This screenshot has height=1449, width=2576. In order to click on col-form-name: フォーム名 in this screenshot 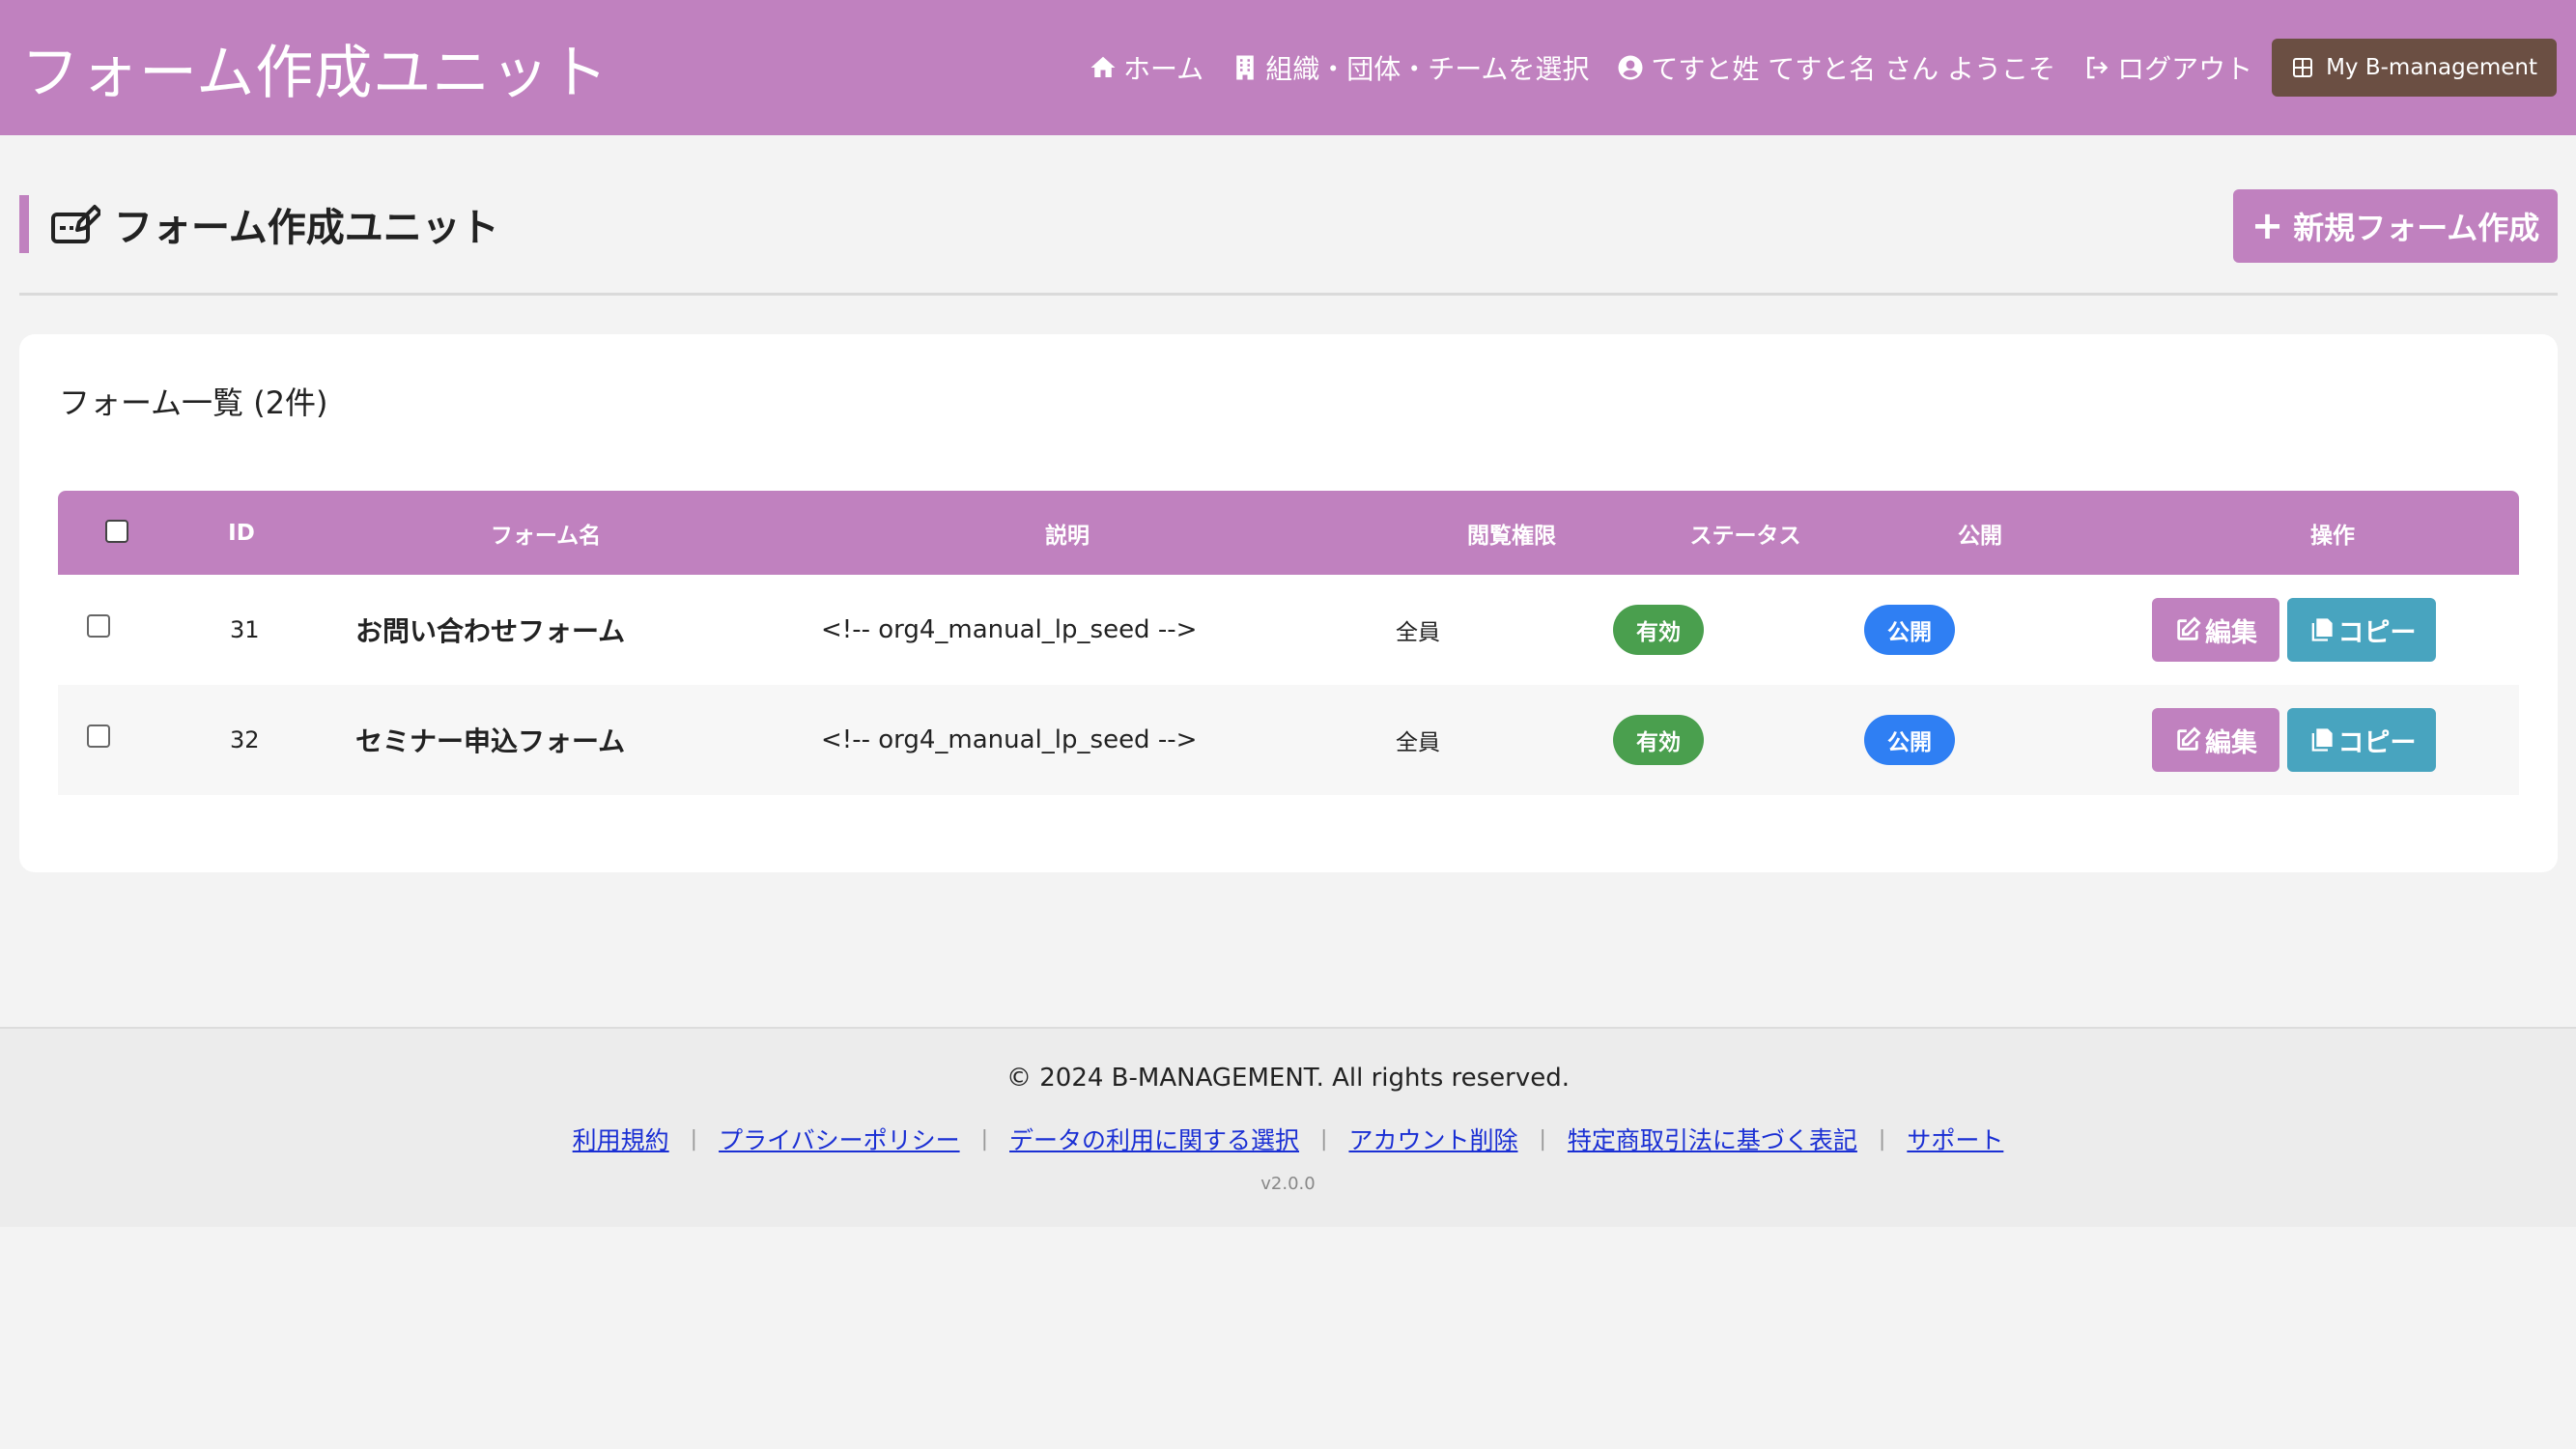, I will do `click(546, 536)`.